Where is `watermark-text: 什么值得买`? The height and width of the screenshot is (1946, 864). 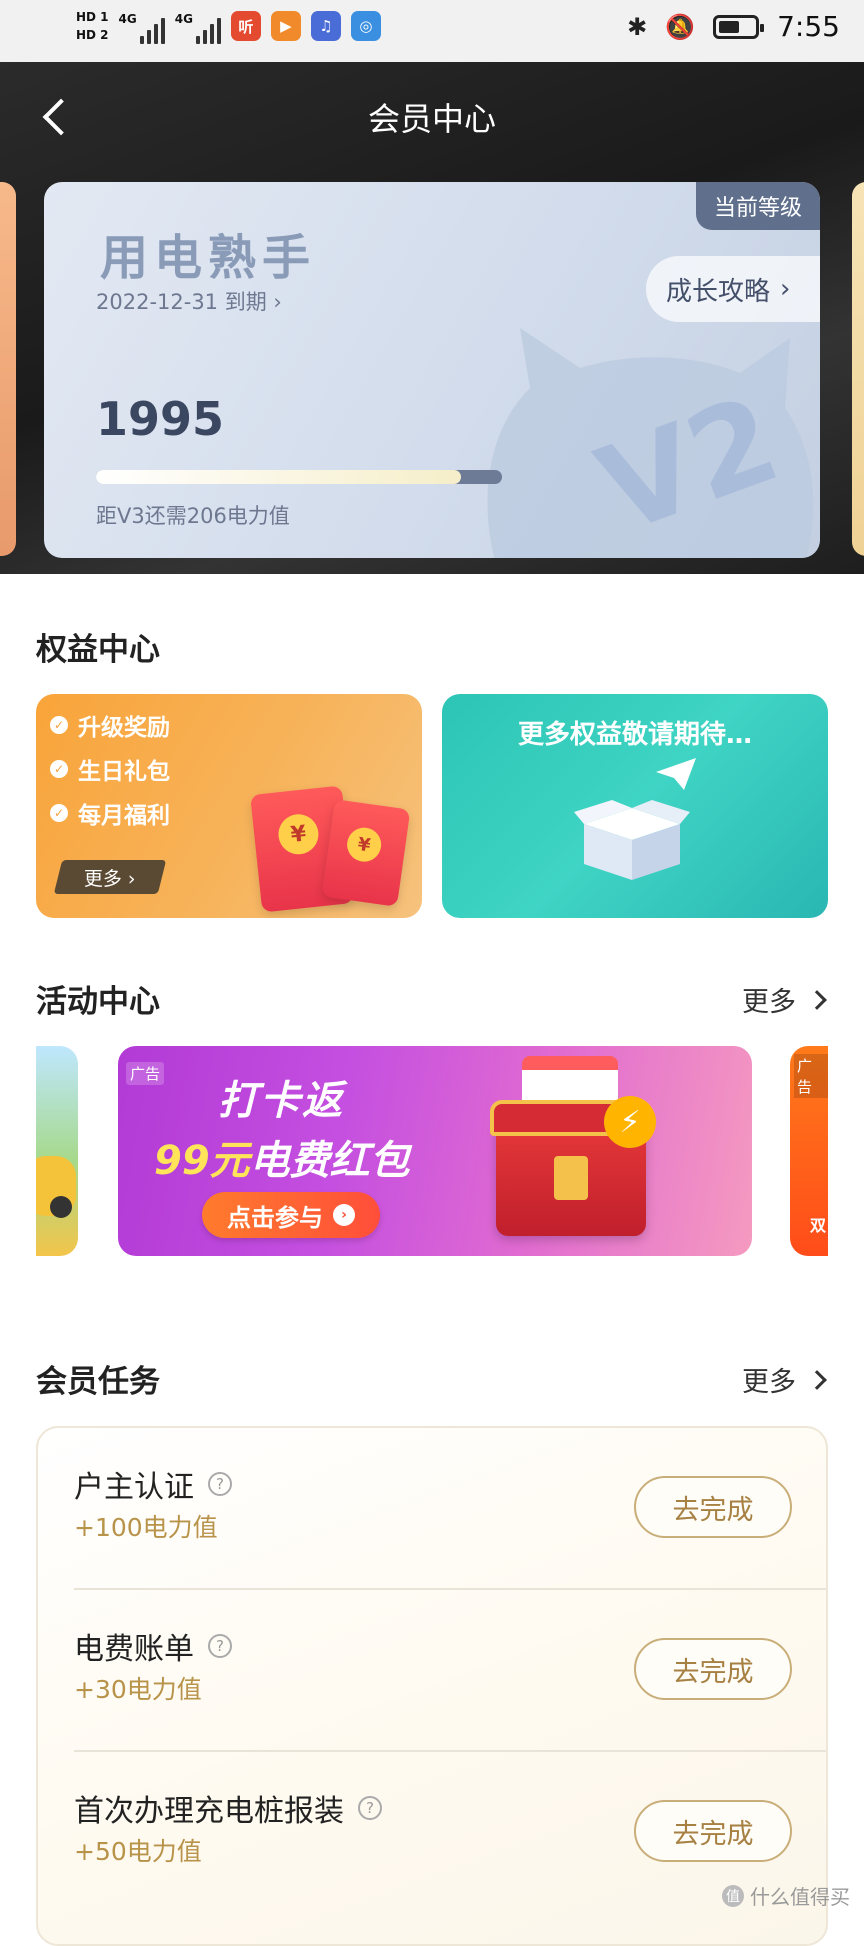
watermark-text: 什么值得买 is located at coordinates (800, 1895).